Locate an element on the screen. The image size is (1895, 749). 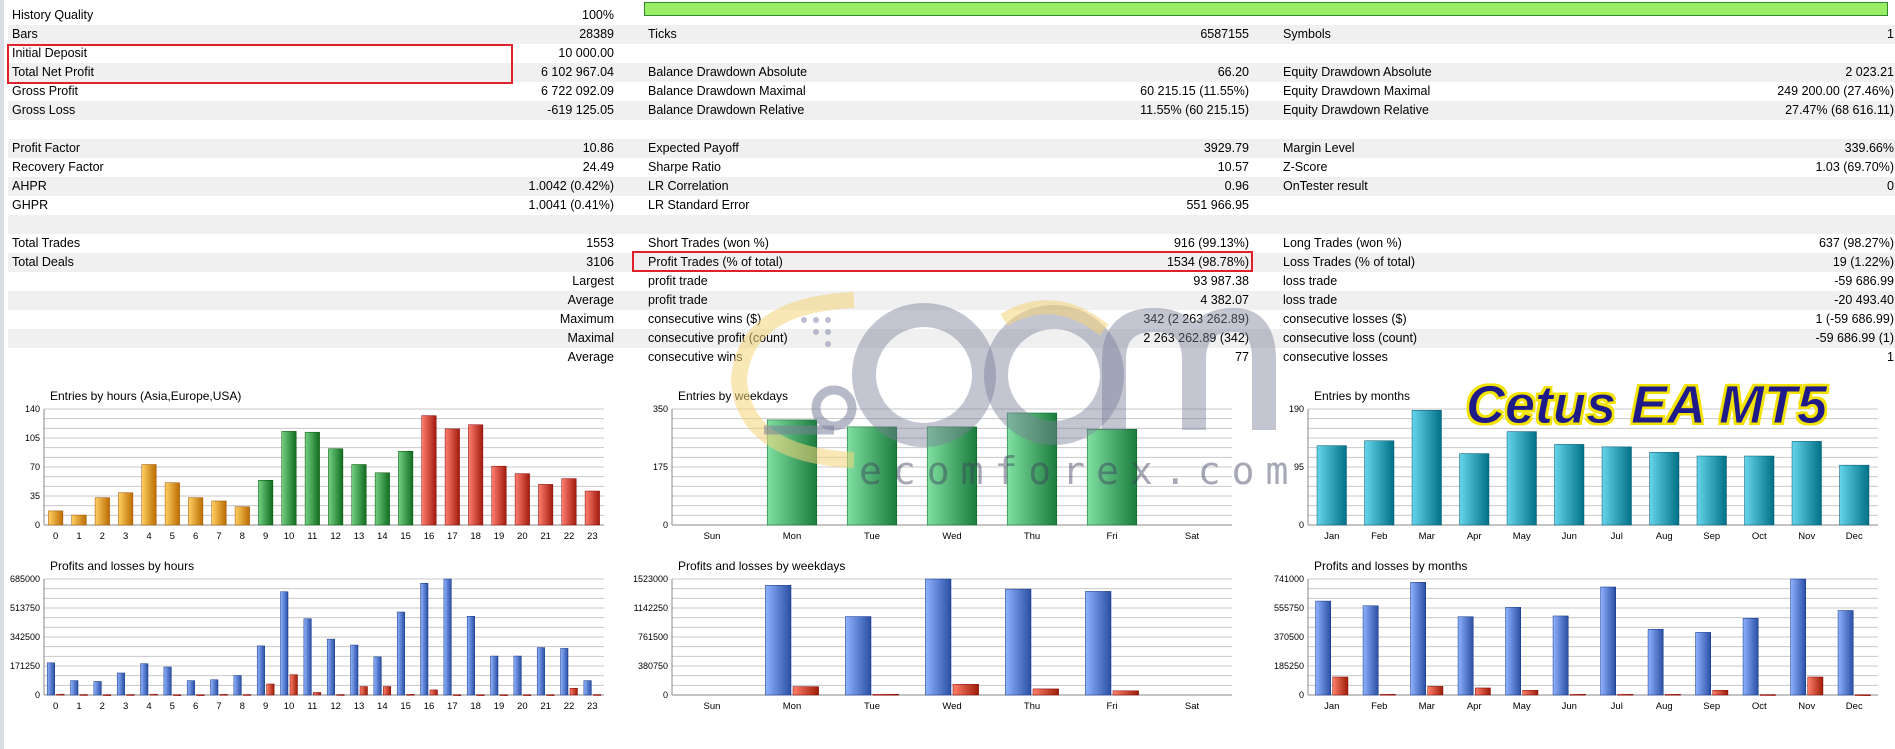
x-tick-label: 15 is located at coordinates (405, 706).